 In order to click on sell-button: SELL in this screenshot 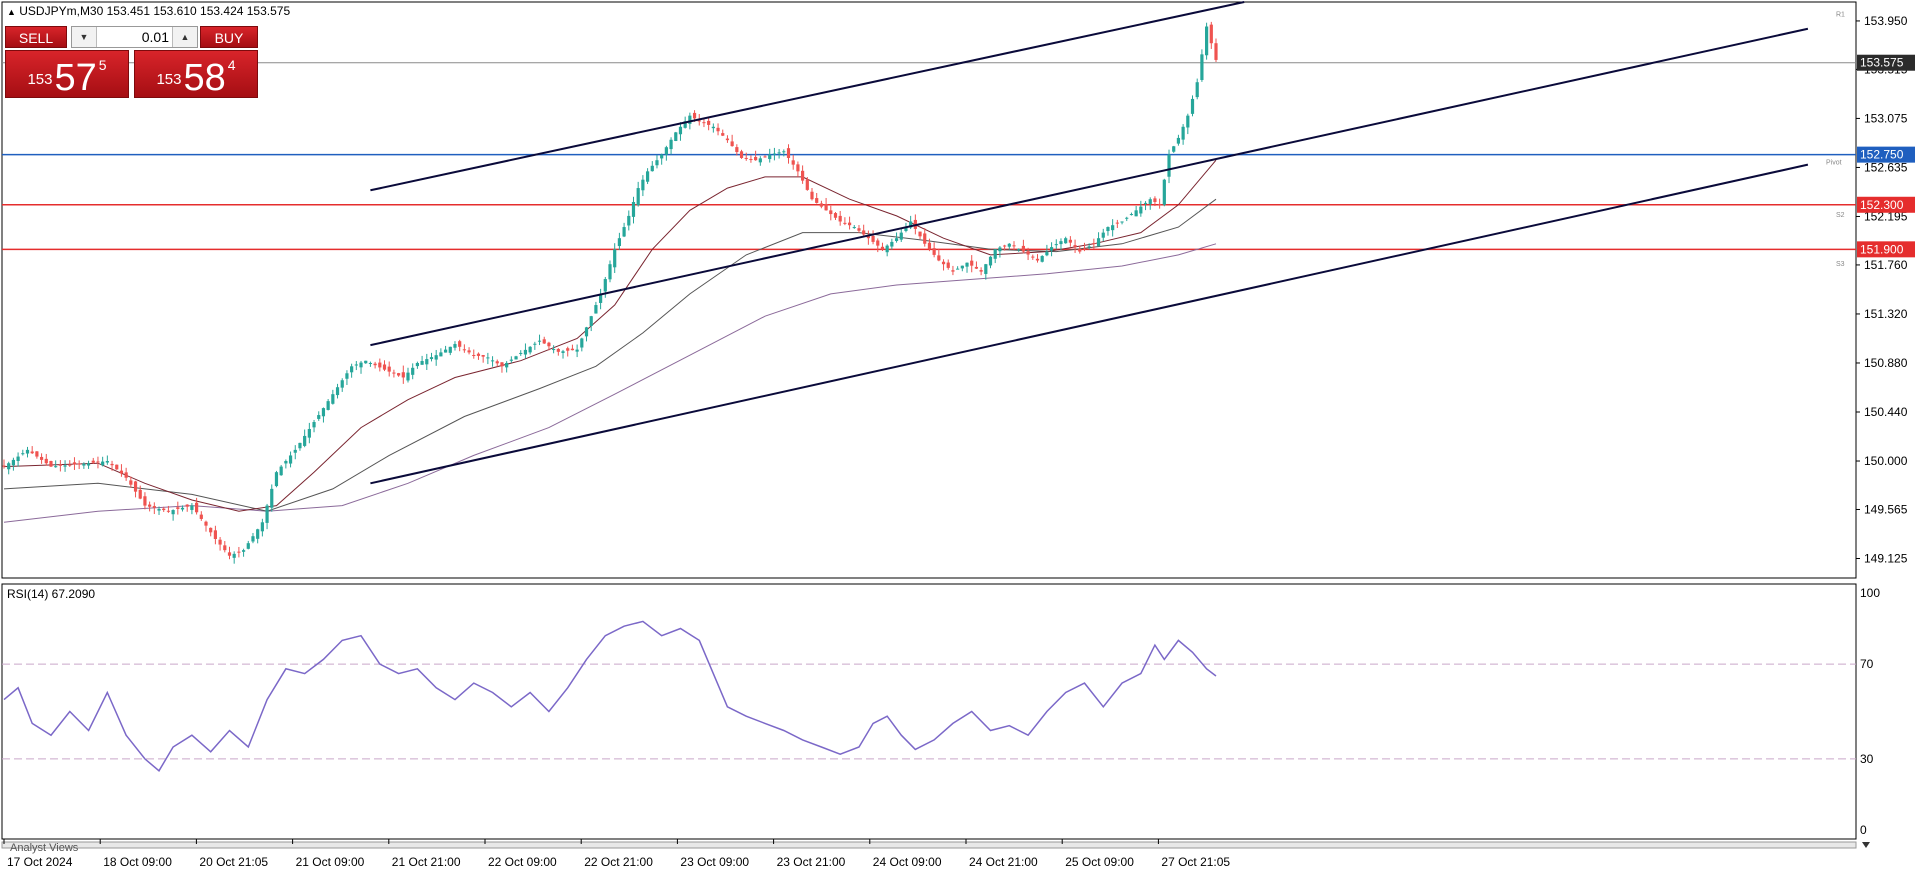, I will do `click(36, 37)`.